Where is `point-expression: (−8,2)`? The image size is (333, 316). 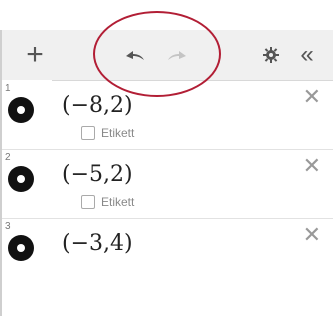
point-expression: (−8,2) is located at coordinates (97, 105).